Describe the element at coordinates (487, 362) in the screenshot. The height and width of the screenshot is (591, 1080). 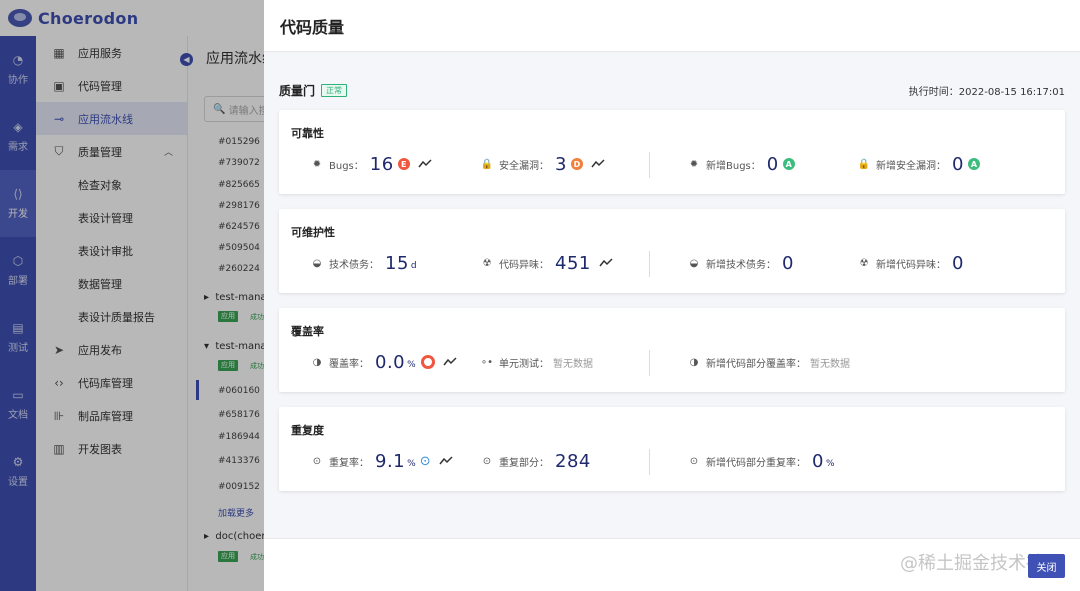
I see `unit-test-icon: ∘•` at that location.